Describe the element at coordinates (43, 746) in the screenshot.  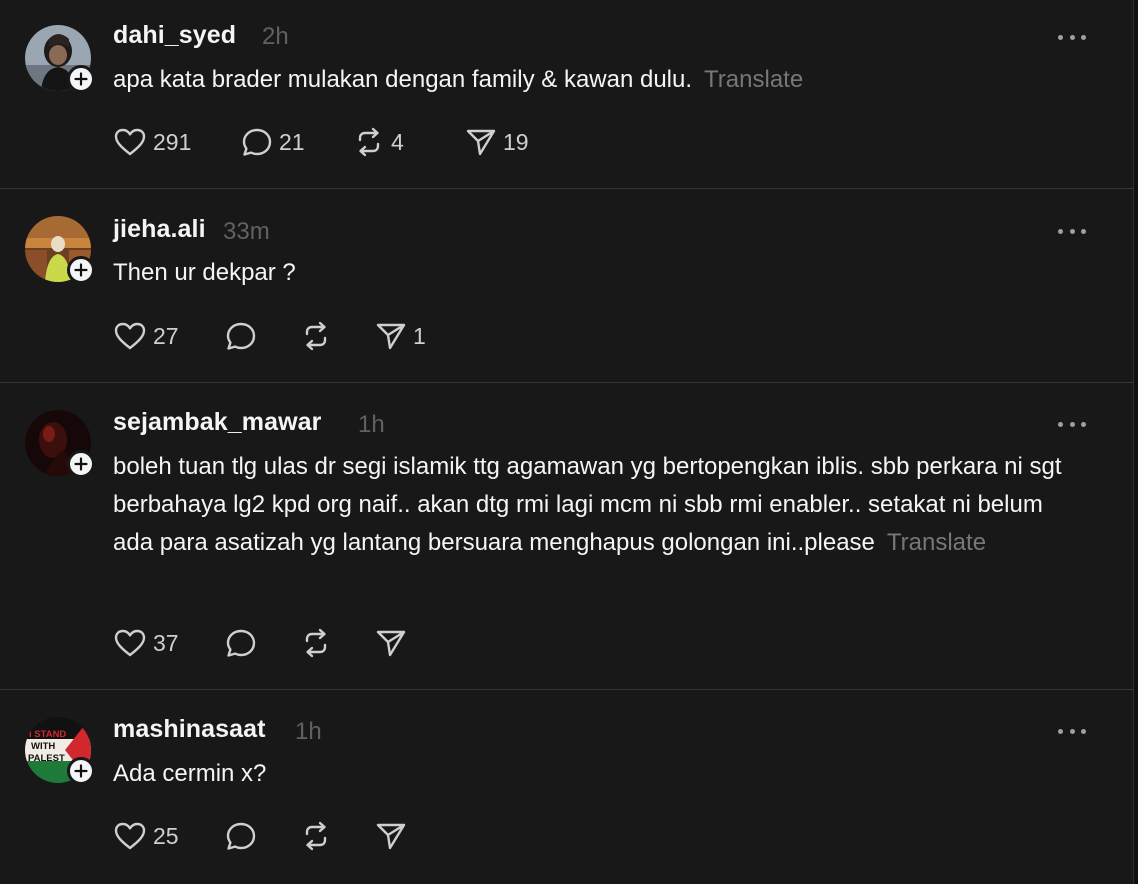
I see `avatar-caption-line-2: WITH` at that location.